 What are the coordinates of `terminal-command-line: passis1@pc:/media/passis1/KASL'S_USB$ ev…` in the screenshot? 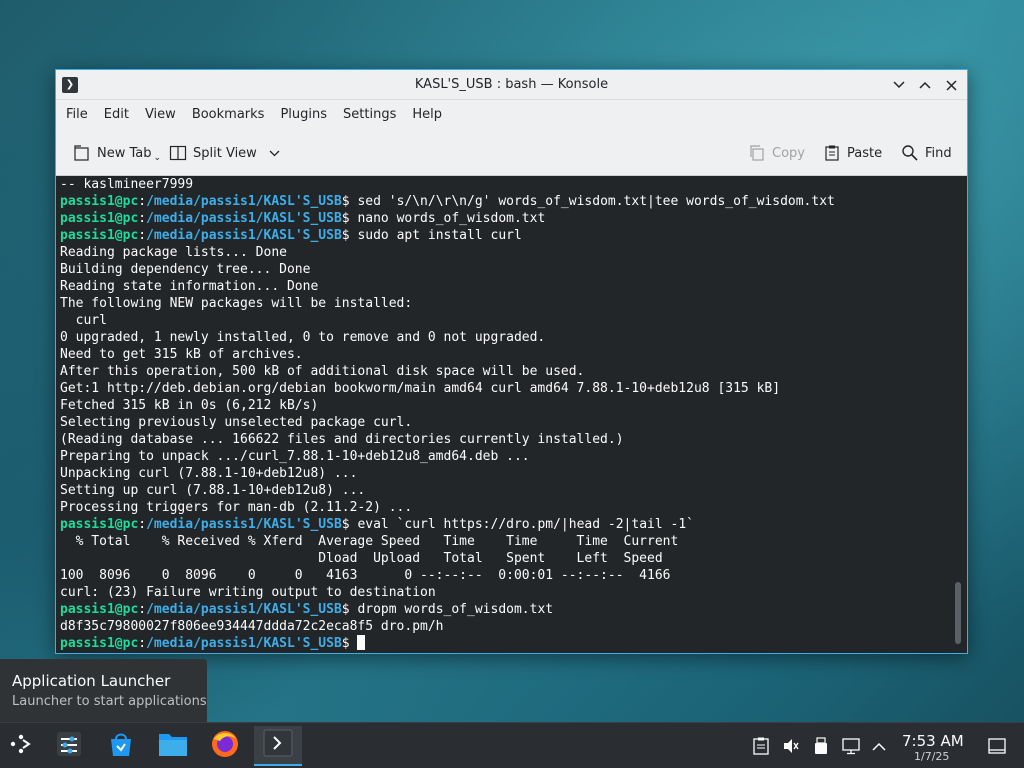 It's located at (377, 524).